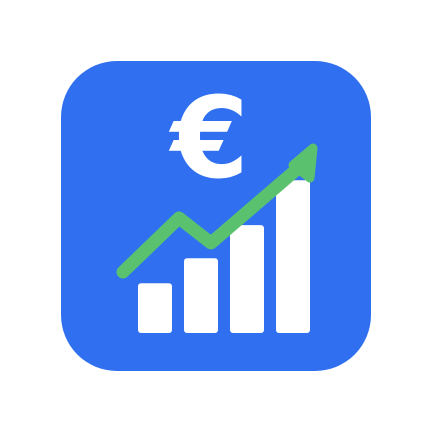  What do you see at coordinates (224, 256) in the screenshot?
I see `bar-chart-icon` at bounding box center [224, 256].